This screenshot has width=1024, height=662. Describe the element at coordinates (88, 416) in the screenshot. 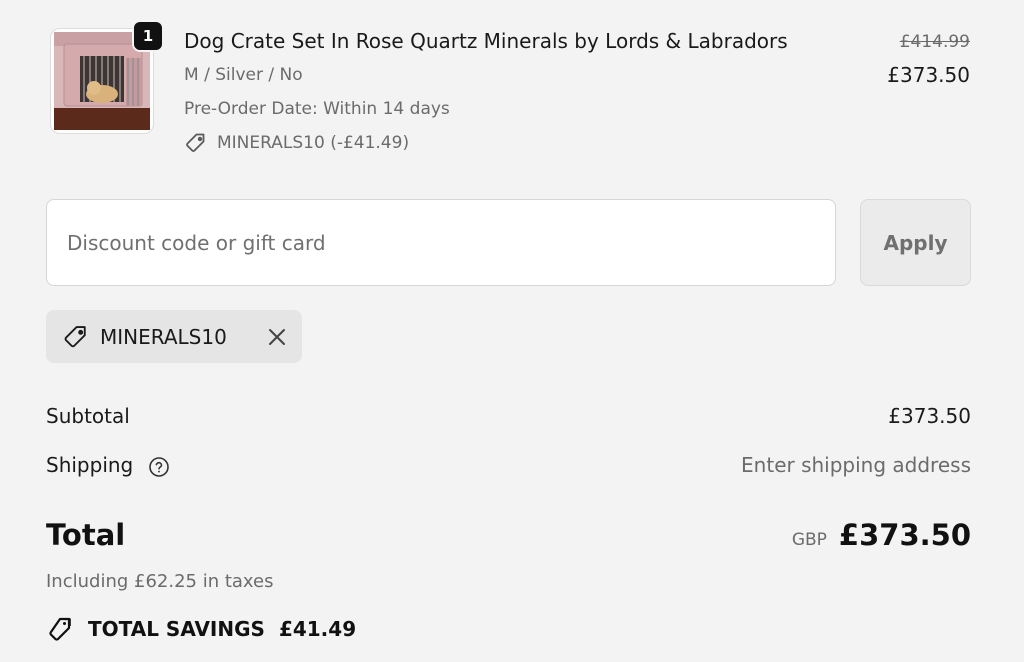

I see `subtotal-label: Subtotal` at that location.